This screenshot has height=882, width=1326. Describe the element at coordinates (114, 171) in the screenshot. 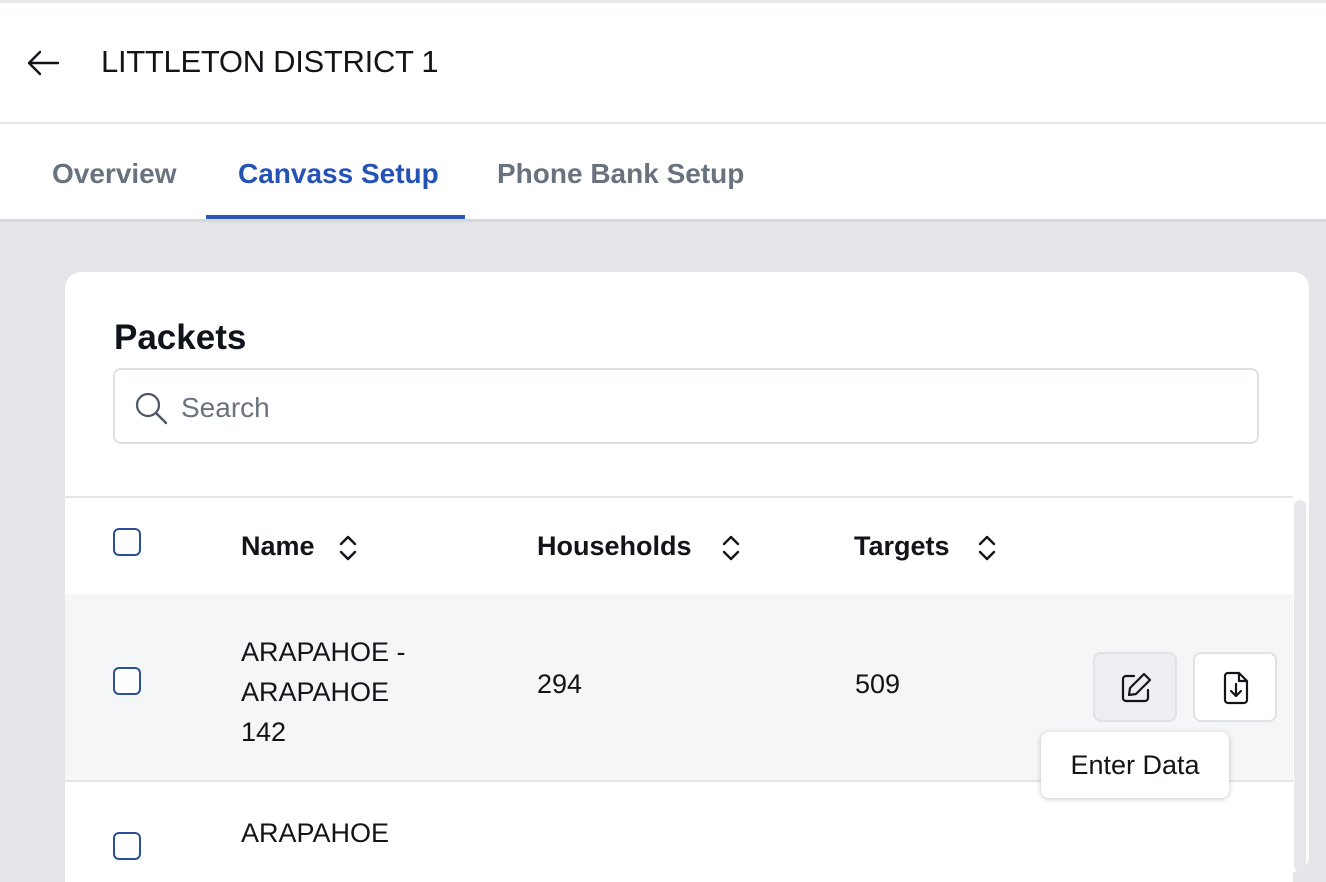

I see `tab-overview: Overview` at that location.